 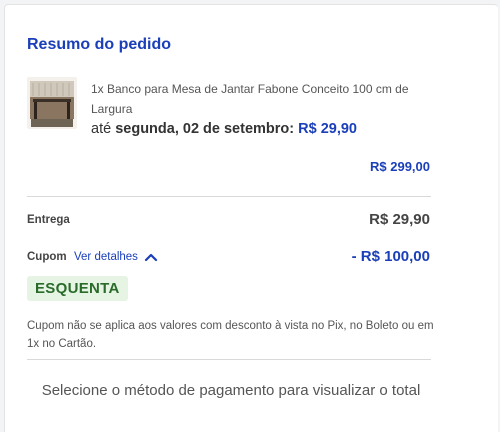 I want to click on delivery-prefix: até, so click(x=101, y=129).